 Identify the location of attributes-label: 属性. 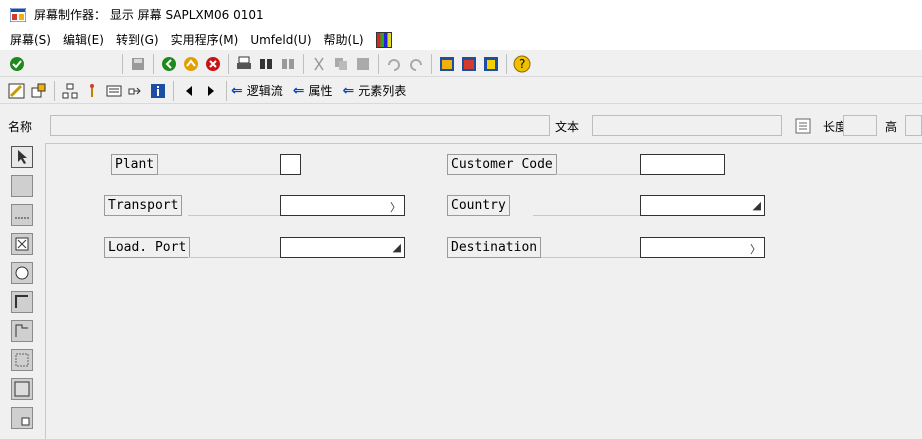
(320, 91).